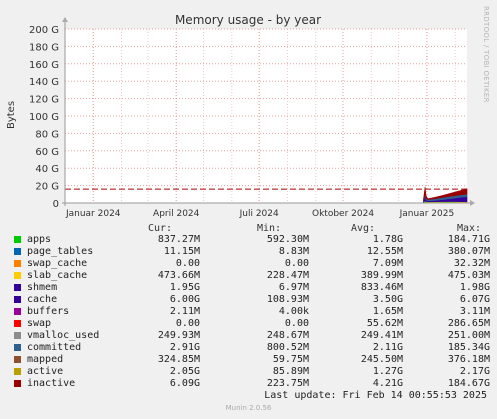 Image resolution: width=497 pixels, height=419 pixels. Describe the element at coordinates (47, 134) in the screenshot. I see `y-tick-label: 80 G` at that location.